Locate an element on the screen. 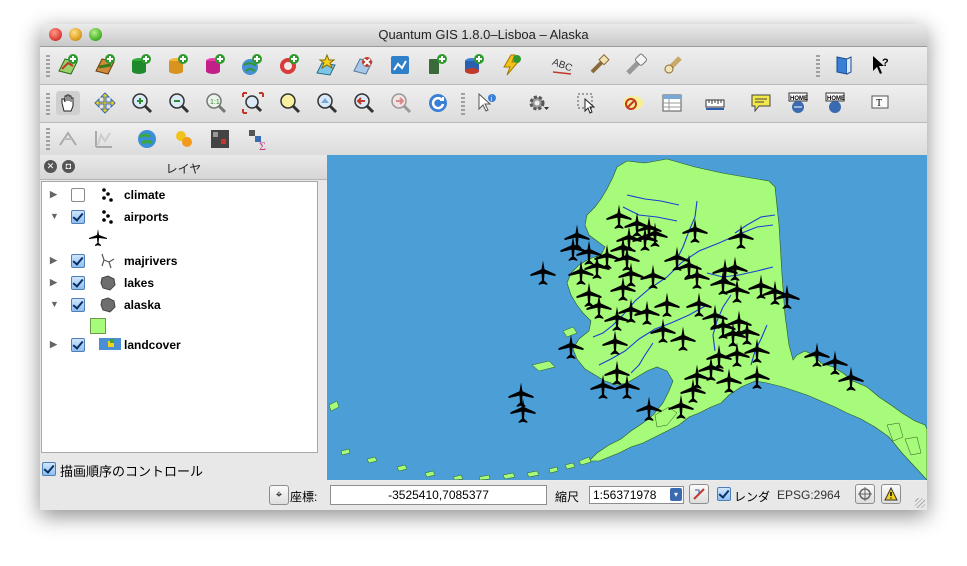  layer-row-airports: ▼ airports is located at coordinates (177, 217).